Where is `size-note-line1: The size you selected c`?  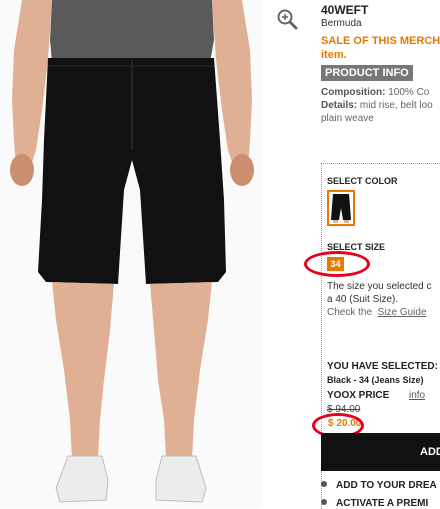
size-note-line1: The size you selected c is located at coordinates (379, 286).